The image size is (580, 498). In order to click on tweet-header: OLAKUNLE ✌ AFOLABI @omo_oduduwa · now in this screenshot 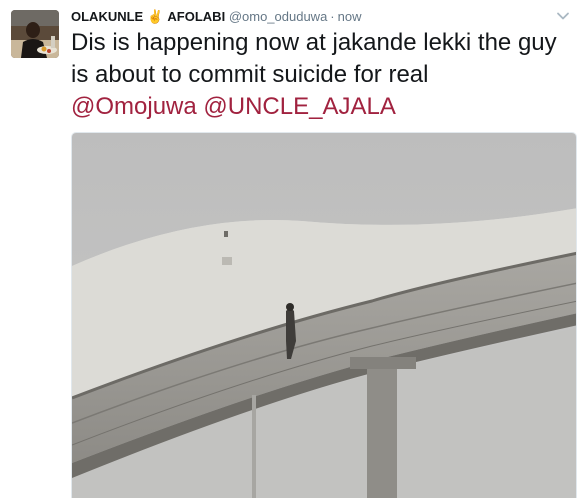, I will do `click(216, 17)`.